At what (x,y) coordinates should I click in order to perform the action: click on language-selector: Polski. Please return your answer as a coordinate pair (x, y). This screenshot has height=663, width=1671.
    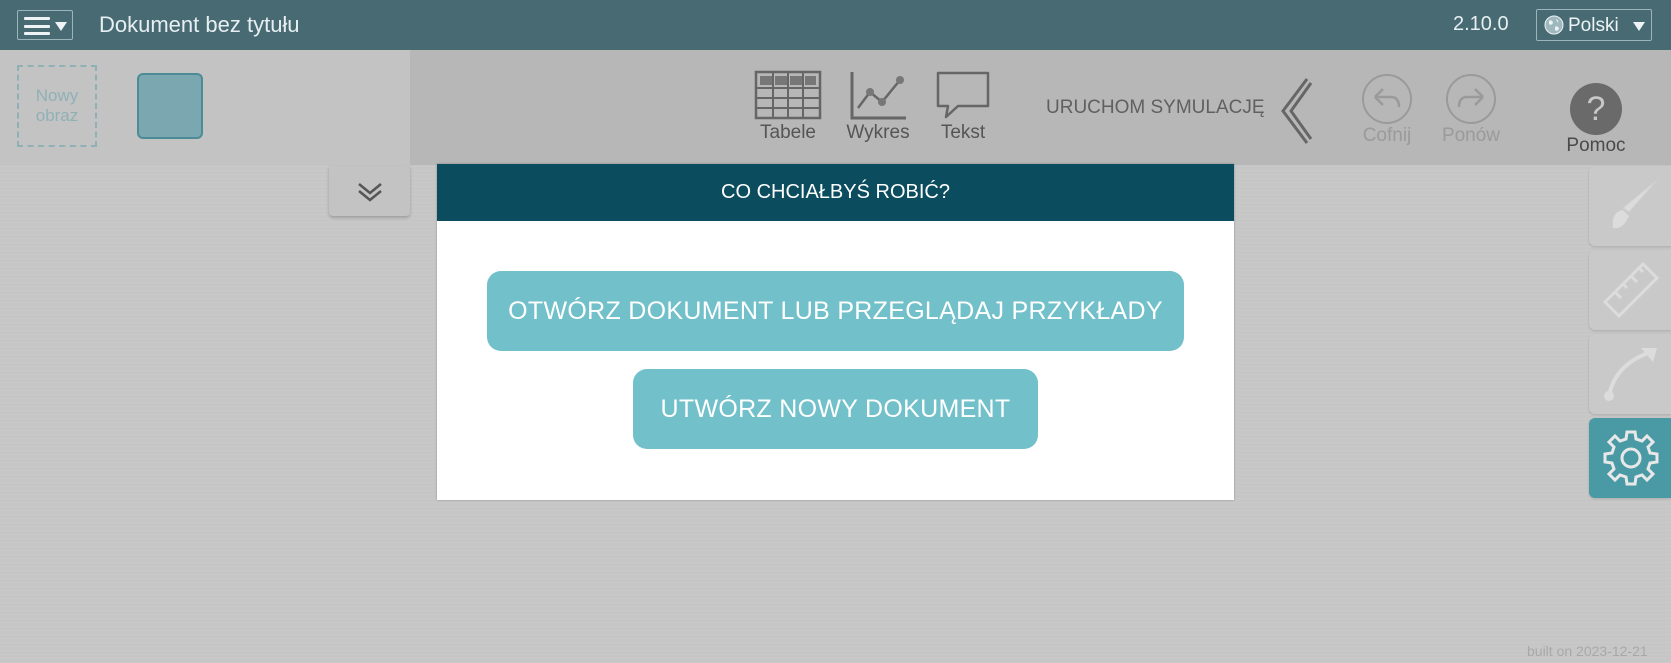
    Looking at the image, I should click on (1594, 25).